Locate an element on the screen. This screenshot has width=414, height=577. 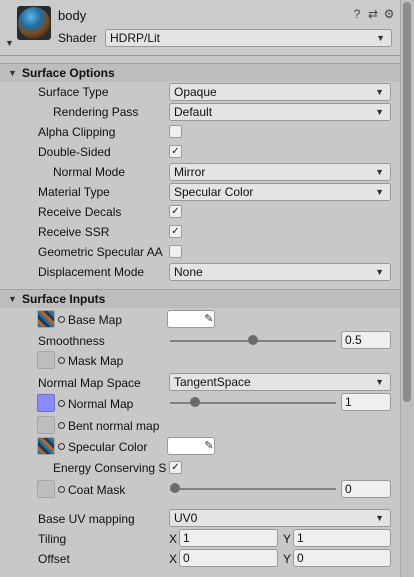
receive-ssr-checkbox: ✓ is located at coordinates (175, 231).